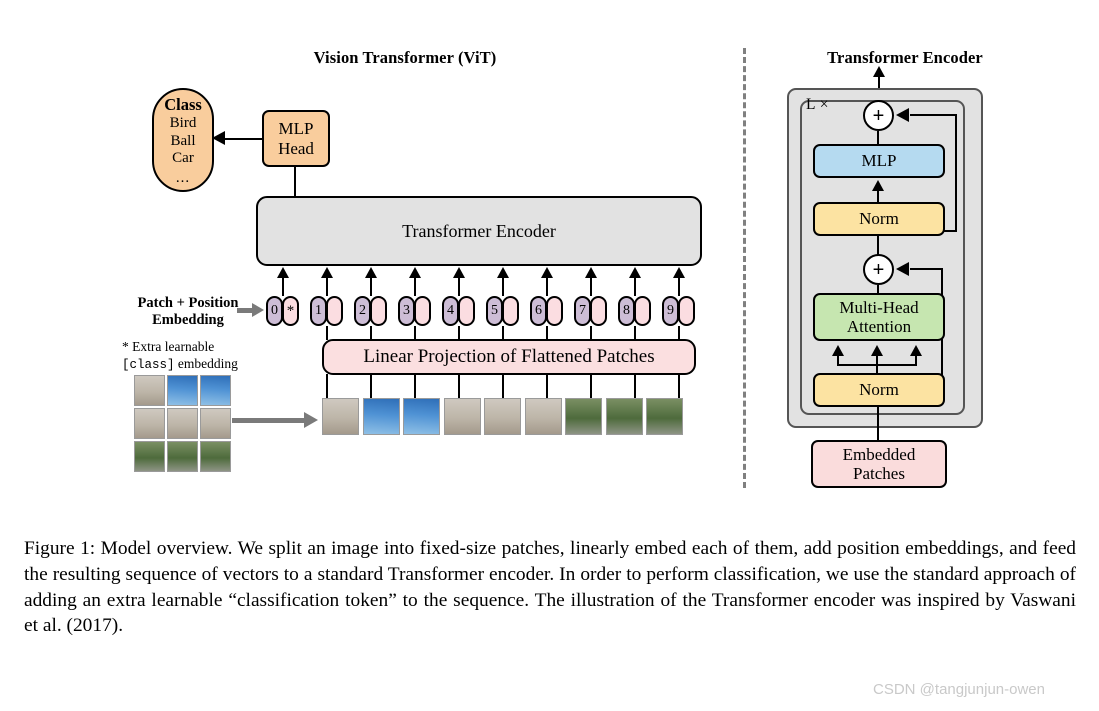 Image resolution: width=1099 pixels, height=711 pixels. I want to click on encoder-norm-top-box: Norm, so click(879, 219).